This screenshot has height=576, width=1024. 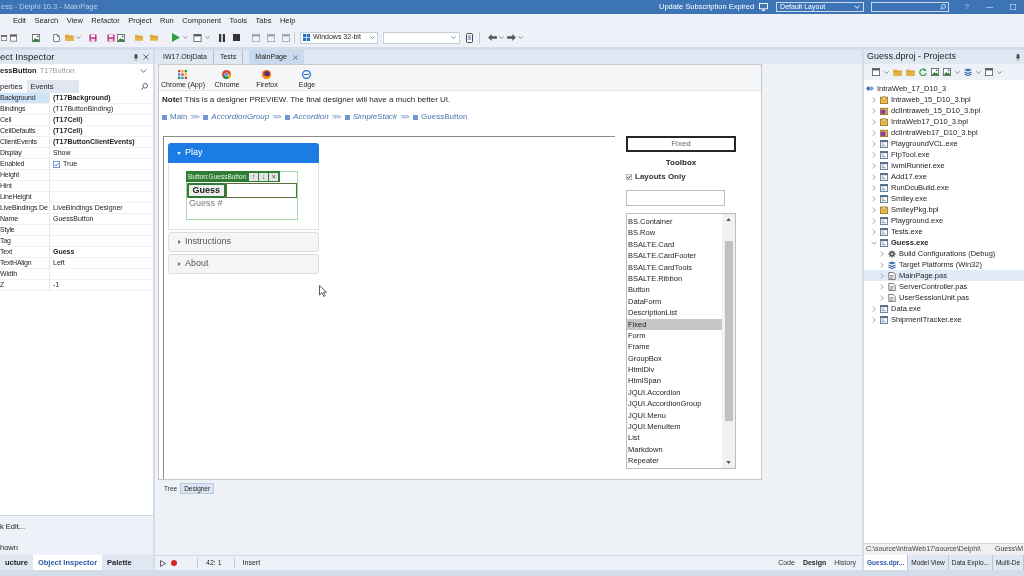 I want to click on breadcrumb-link: GuessButton, so click(x=444, y=117).